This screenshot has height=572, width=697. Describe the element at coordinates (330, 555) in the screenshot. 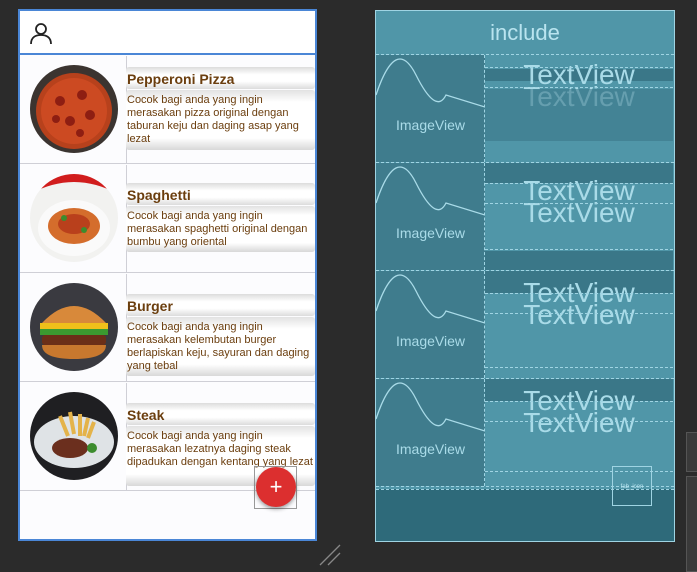

I see `resize-handle-icon` at that location.